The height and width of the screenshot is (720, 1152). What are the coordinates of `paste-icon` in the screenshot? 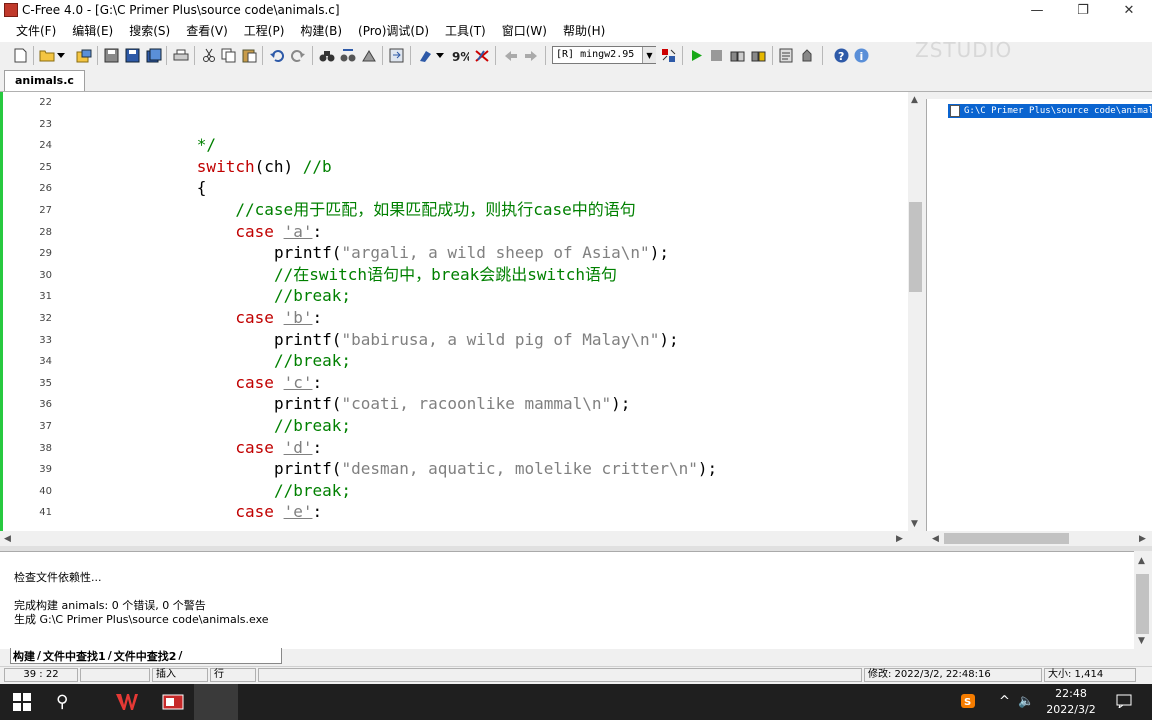 It's located at (249, 55).